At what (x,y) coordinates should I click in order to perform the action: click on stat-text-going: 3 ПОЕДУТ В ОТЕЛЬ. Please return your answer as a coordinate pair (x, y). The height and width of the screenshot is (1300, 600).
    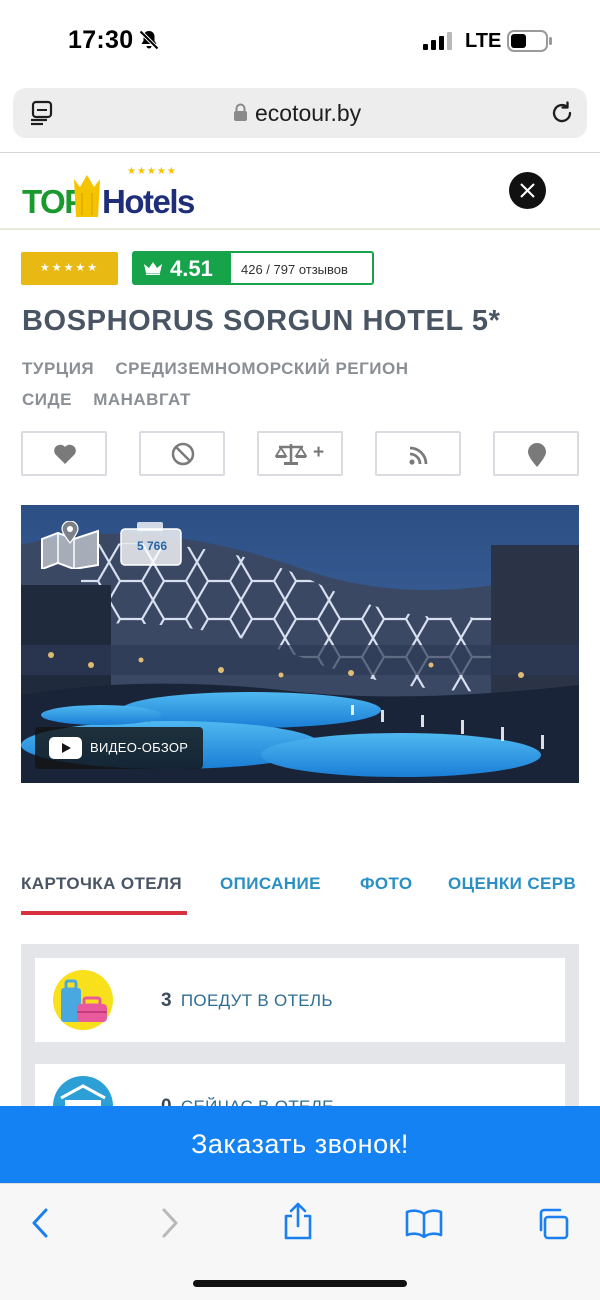
    Looking at the image, I should click on (247, 1001).